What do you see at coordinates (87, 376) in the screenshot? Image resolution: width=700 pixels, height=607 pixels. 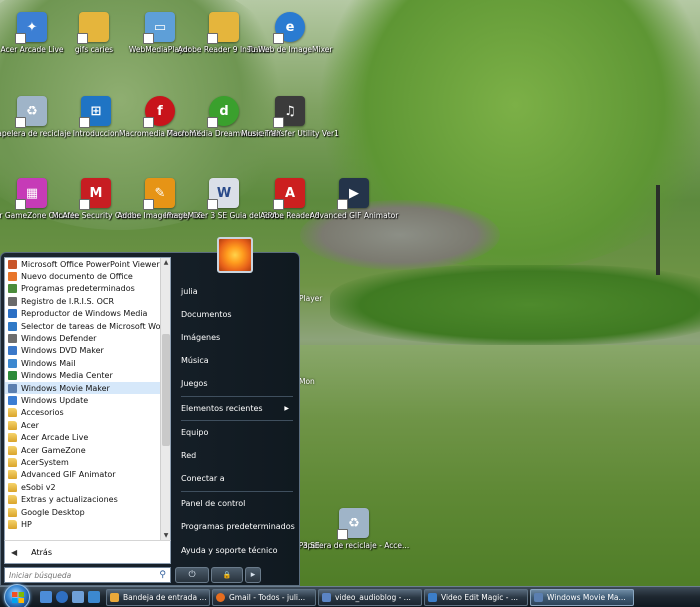 I see `program-item: Windows Media Center` at bounding box center [87, 376].